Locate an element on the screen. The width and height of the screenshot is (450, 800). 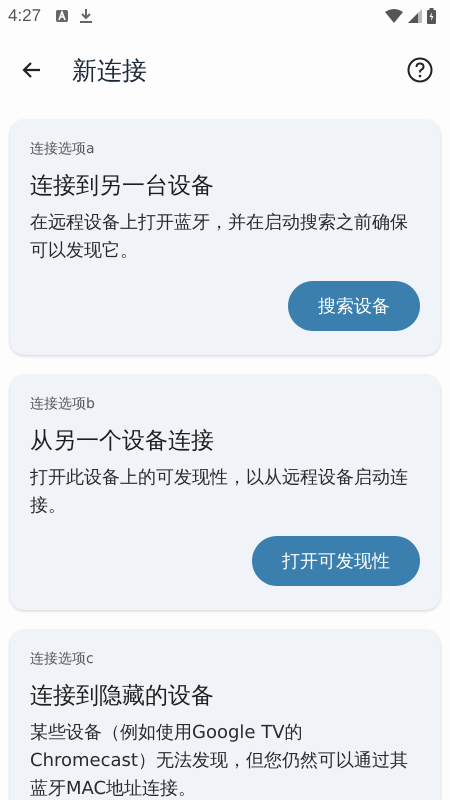
option-title: 从另一个设备连接 is located at coordinates (122, 441).